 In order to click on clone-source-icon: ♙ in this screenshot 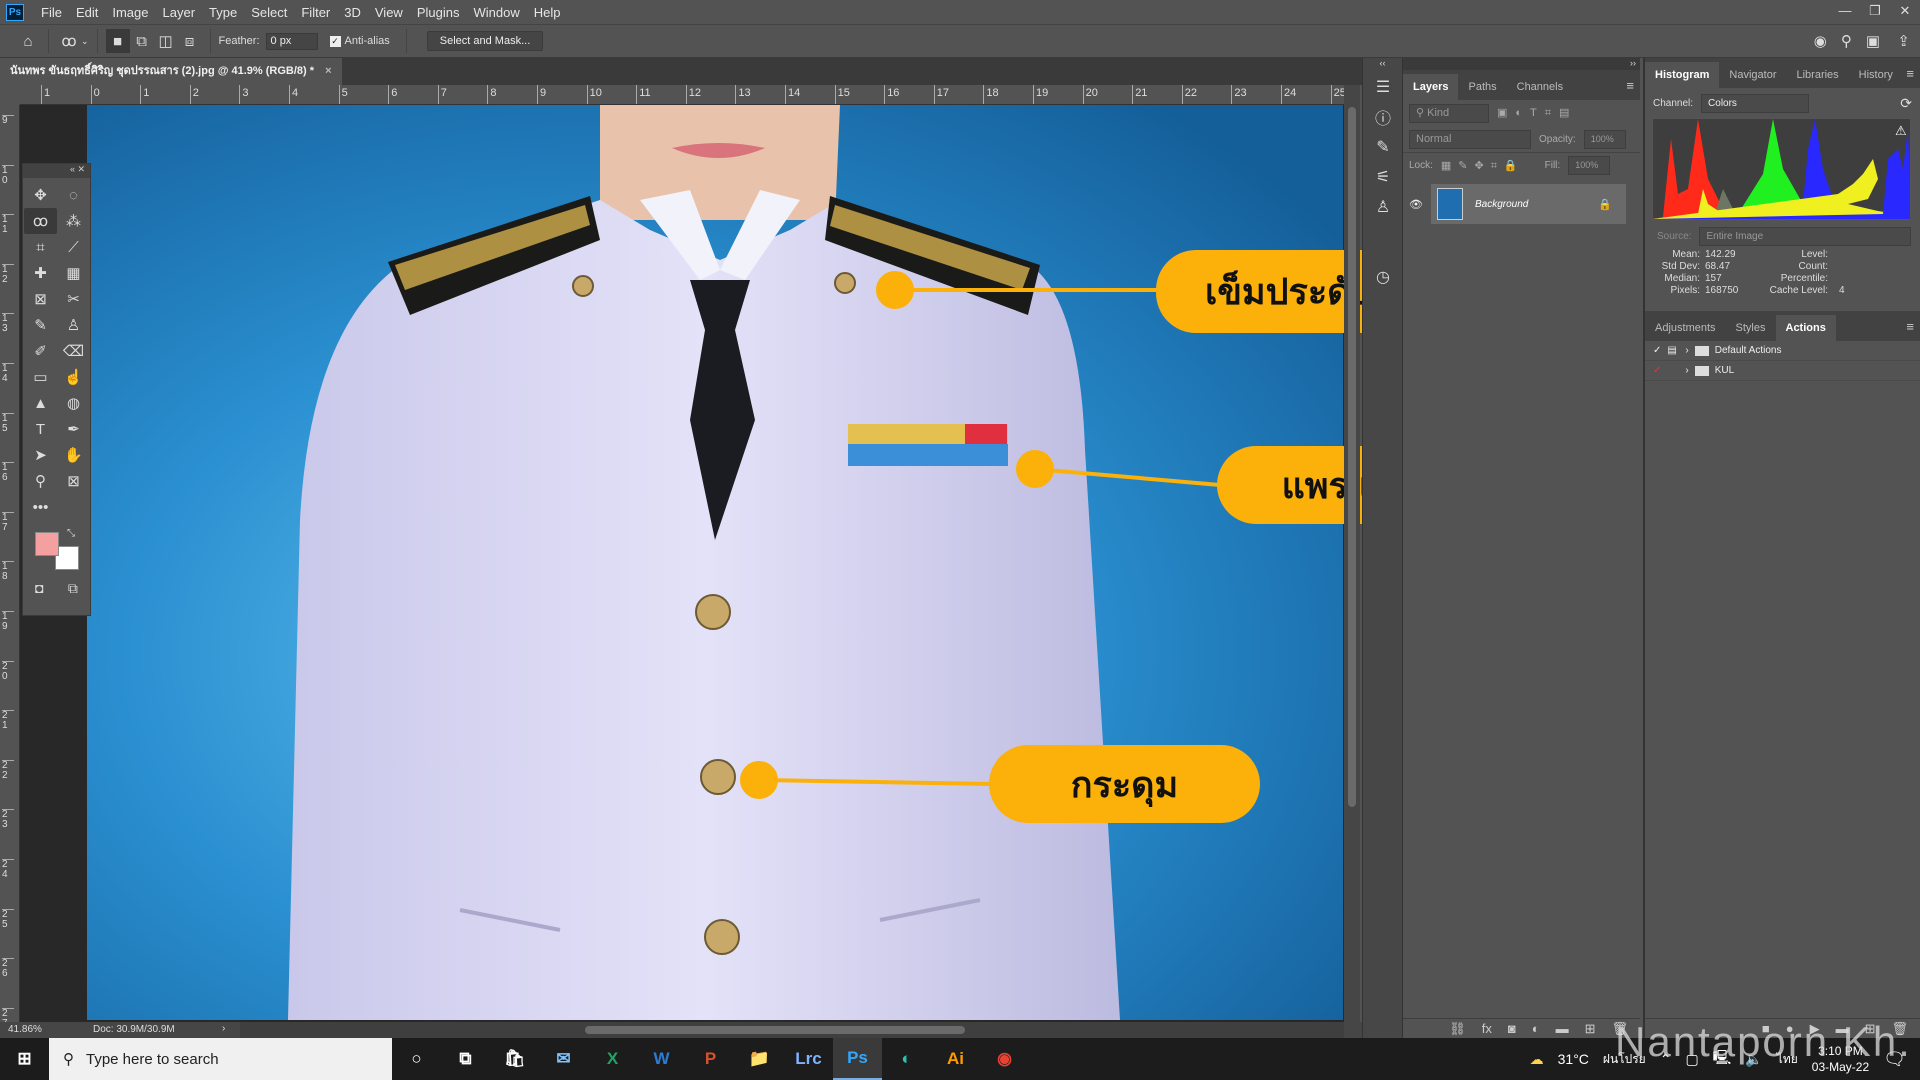, I will do `click(1383, 207)`.